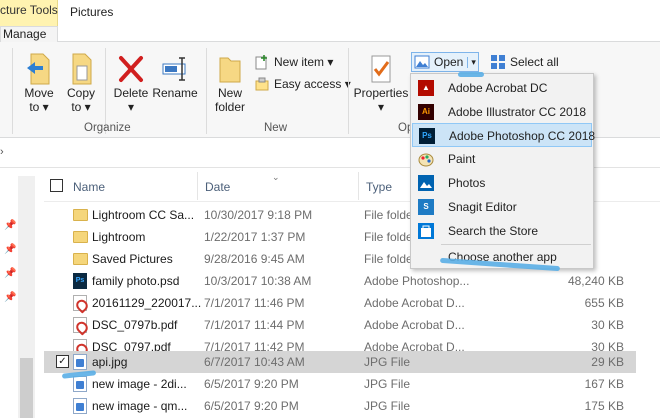 Image resolution: width=660 pixels, height=418 pixels. I want to click on select-all-icon, so click(498, 62).